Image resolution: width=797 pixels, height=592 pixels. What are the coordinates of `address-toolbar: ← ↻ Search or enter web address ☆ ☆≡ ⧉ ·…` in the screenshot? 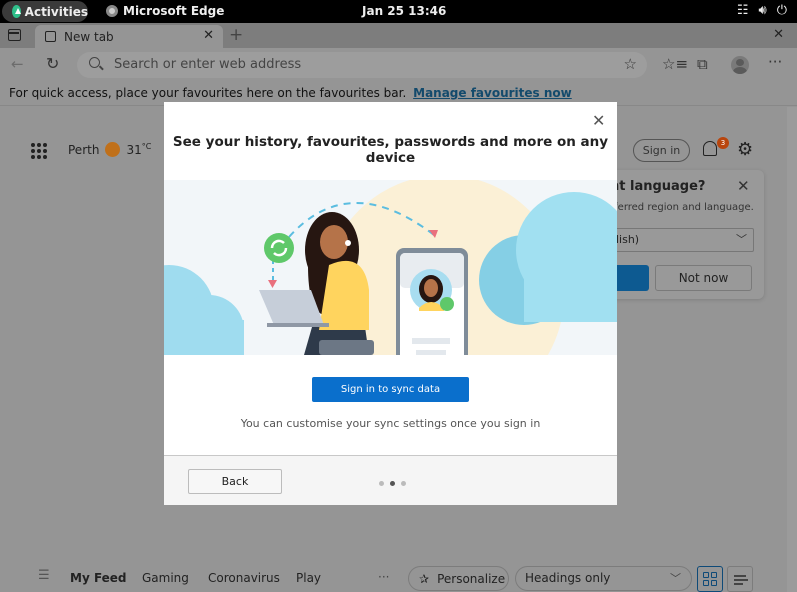 It's located at (398, 65).